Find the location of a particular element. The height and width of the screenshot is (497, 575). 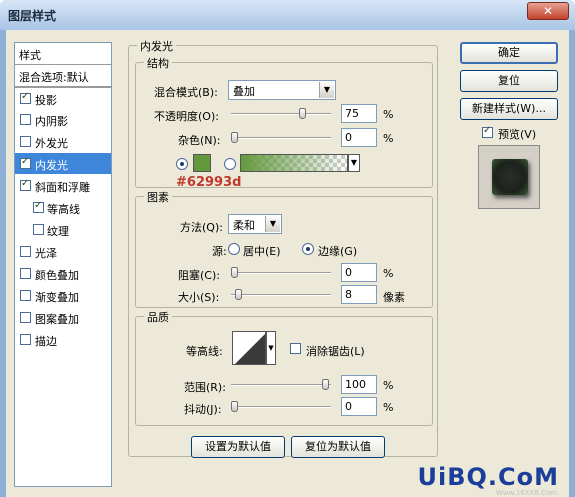

opacity-input: 75 is located at coordinates (359, 113).